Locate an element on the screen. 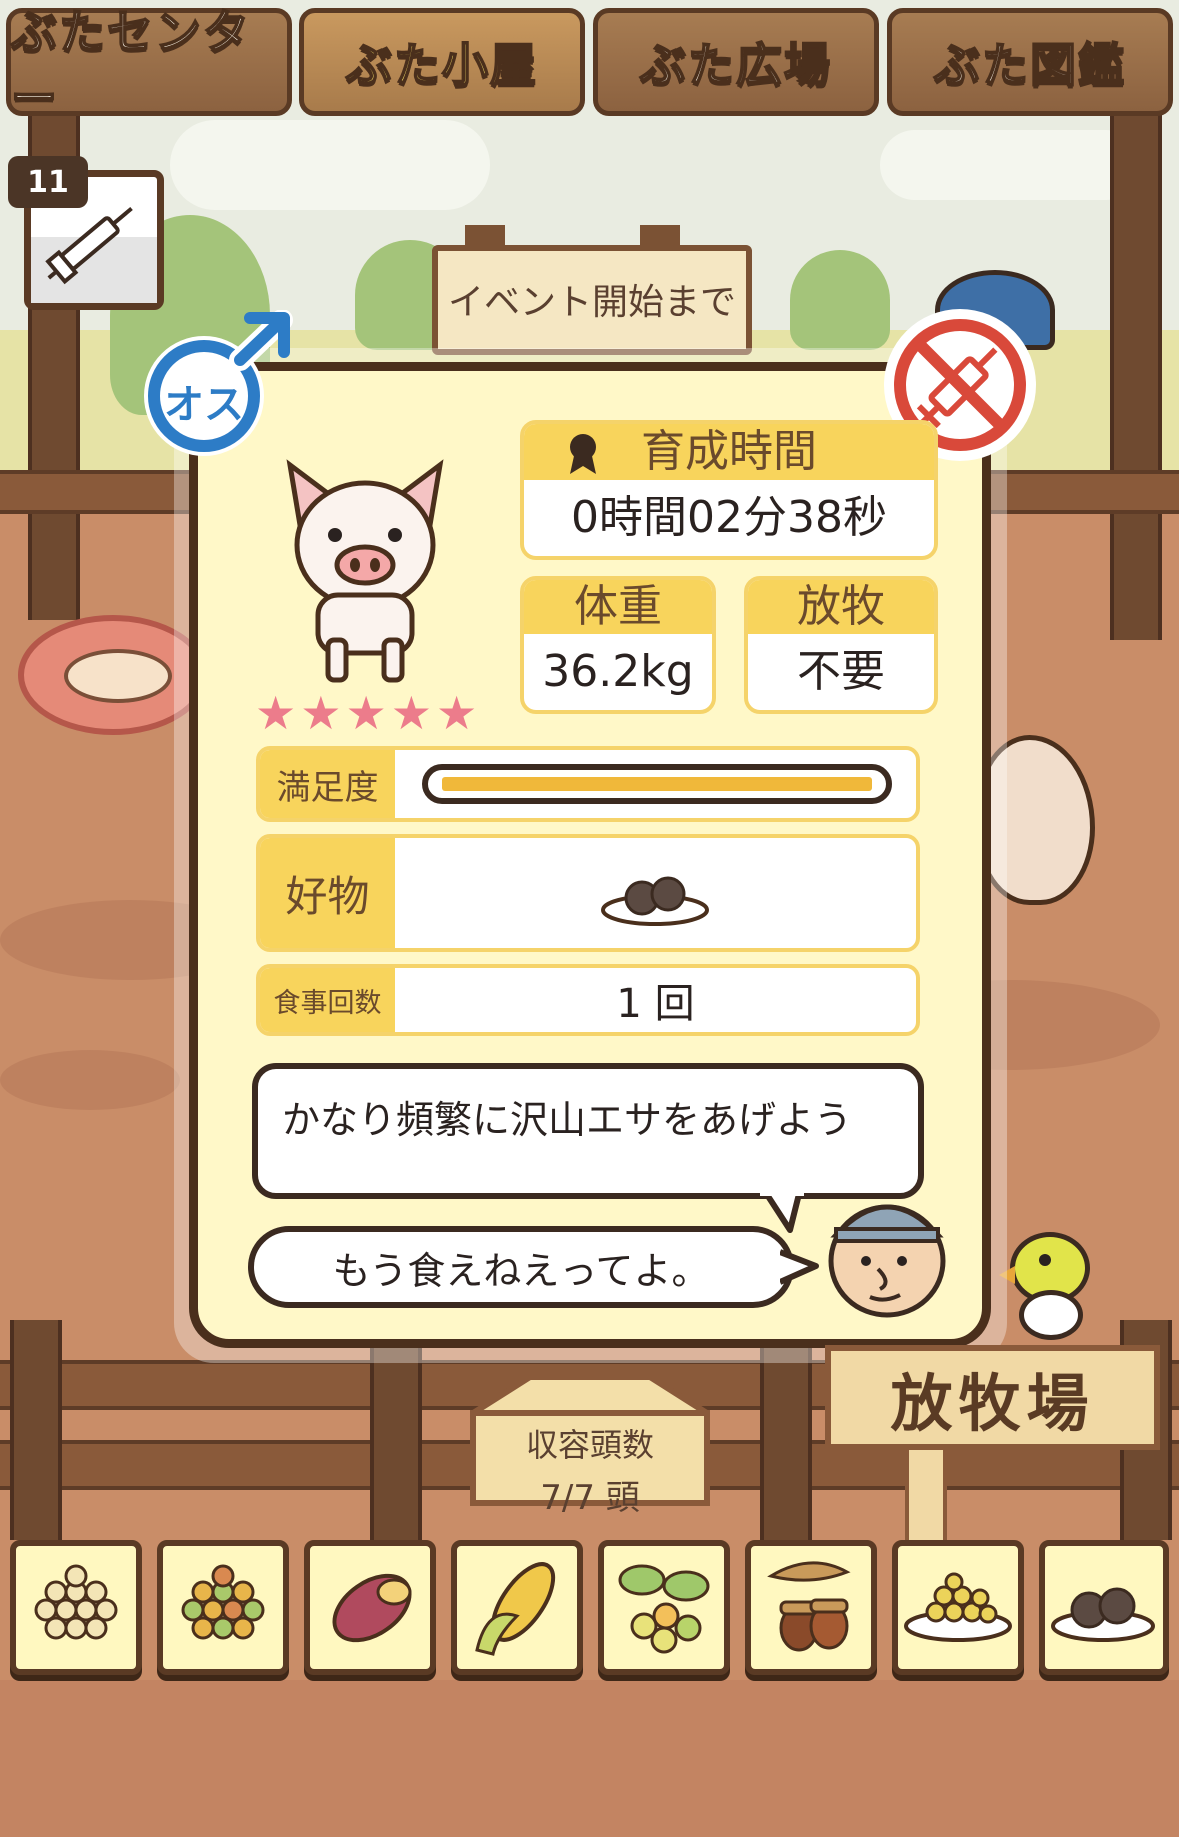 The height and width of the screenshot is (1837, 1179). advice-text: かなり頻繁に沢山エサをあげよう is located at coordinates (567, 1120).